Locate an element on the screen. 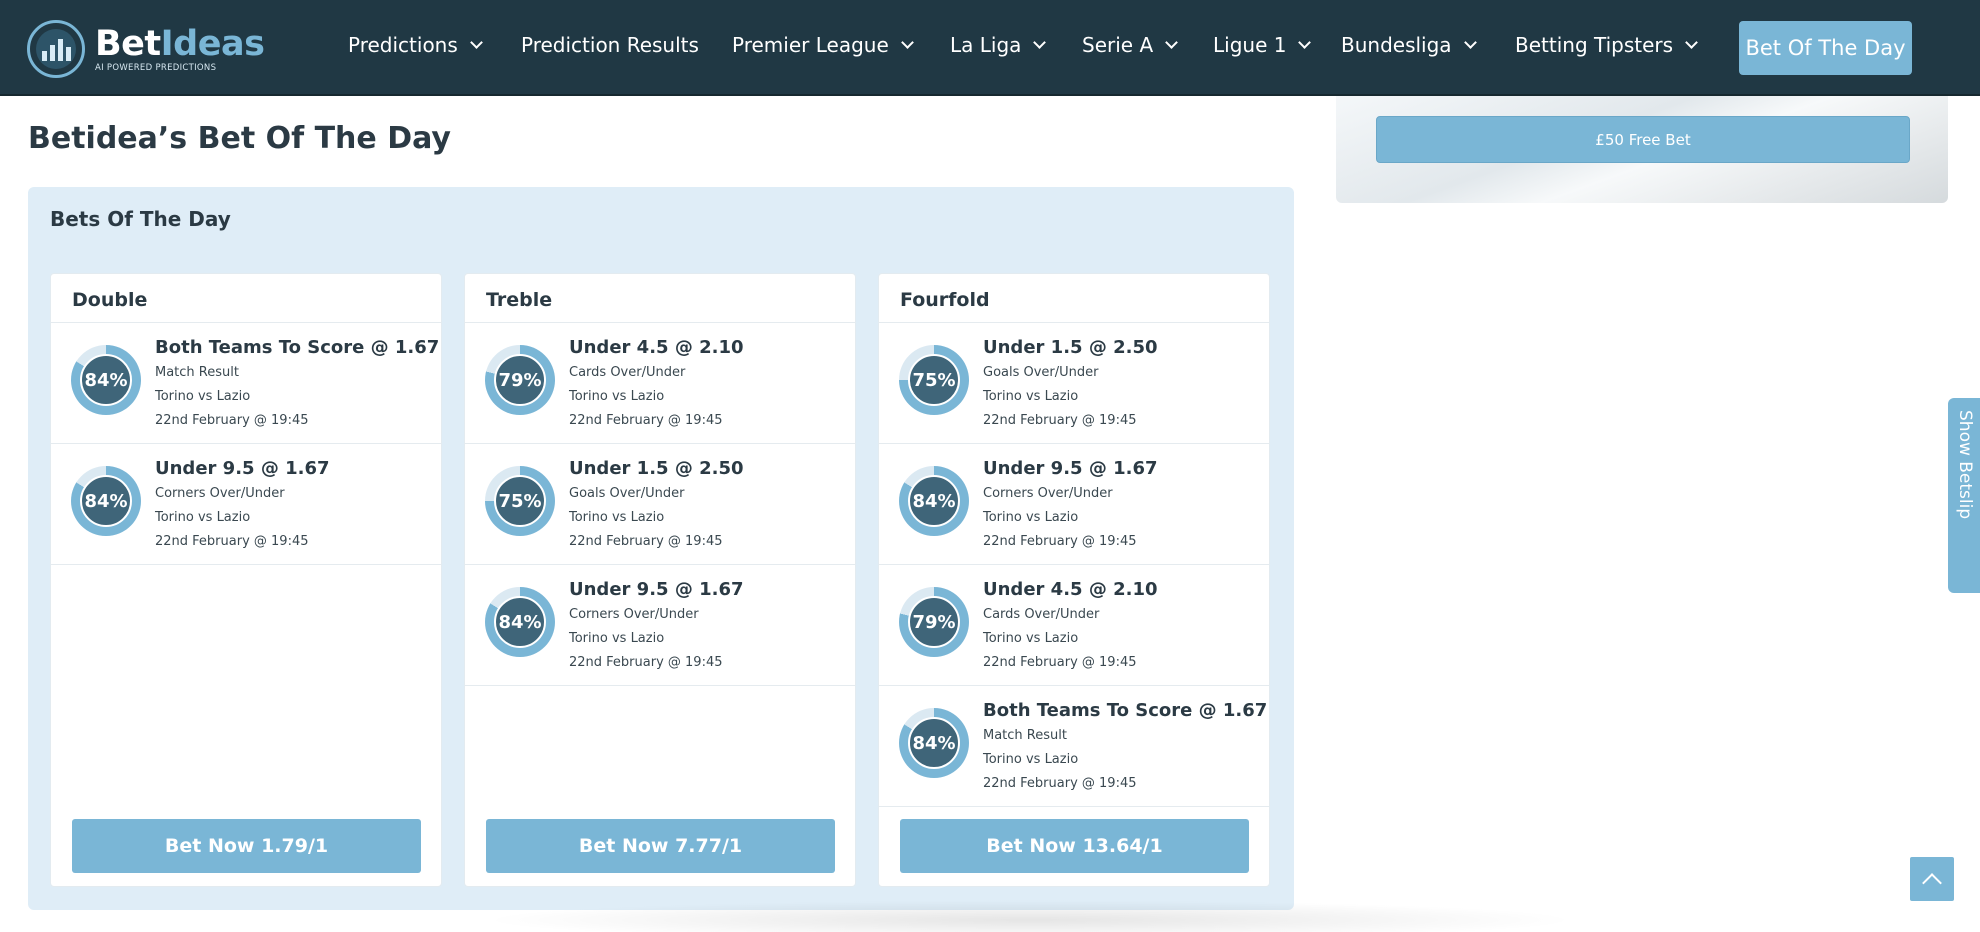 The image size is (1980, 932). nav-item-prediction-results: Prediction Results is located at coordinates (610, 45).